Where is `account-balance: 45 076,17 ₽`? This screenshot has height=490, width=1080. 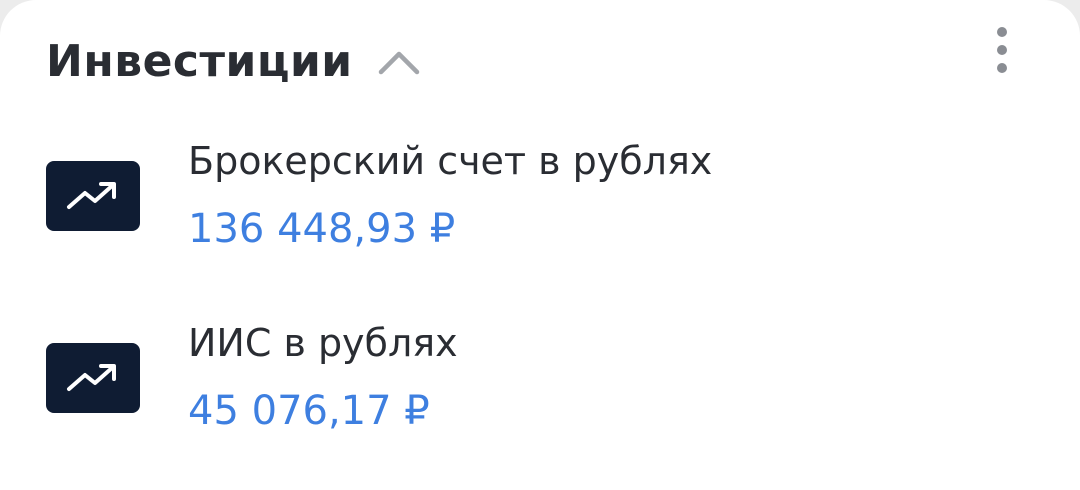
account-balance: 45 076,17 ₽ is located at coordinates (309, 411).